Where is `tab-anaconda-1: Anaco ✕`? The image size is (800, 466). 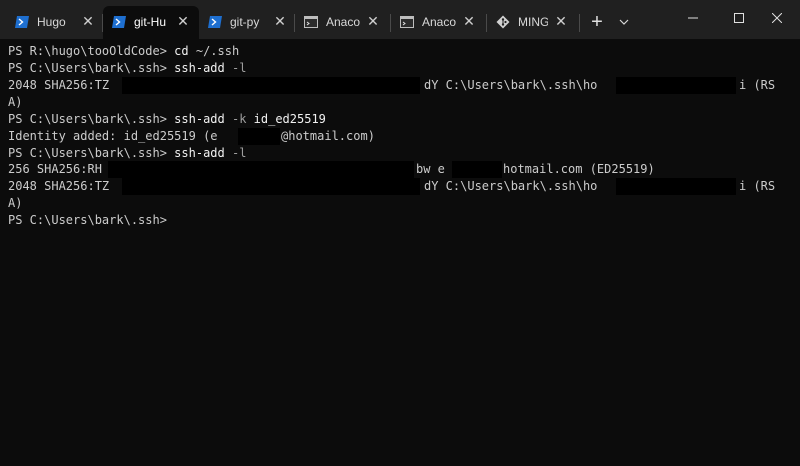 tab-anaconda-1: Anaco ✕ is located at coordinates (342, 22).